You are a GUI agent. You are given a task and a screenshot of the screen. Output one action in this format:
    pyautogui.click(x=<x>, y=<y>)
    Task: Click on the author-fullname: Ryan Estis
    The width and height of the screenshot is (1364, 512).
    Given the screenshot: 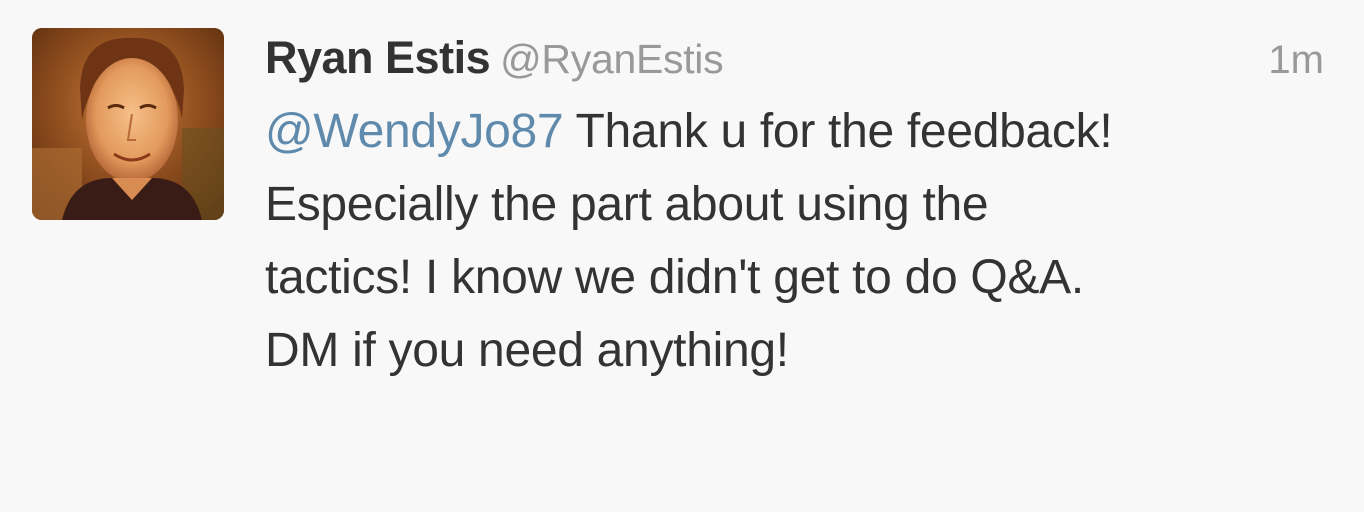 What is the action you would take?
    pyautogui.click(x=378, y=57)
    